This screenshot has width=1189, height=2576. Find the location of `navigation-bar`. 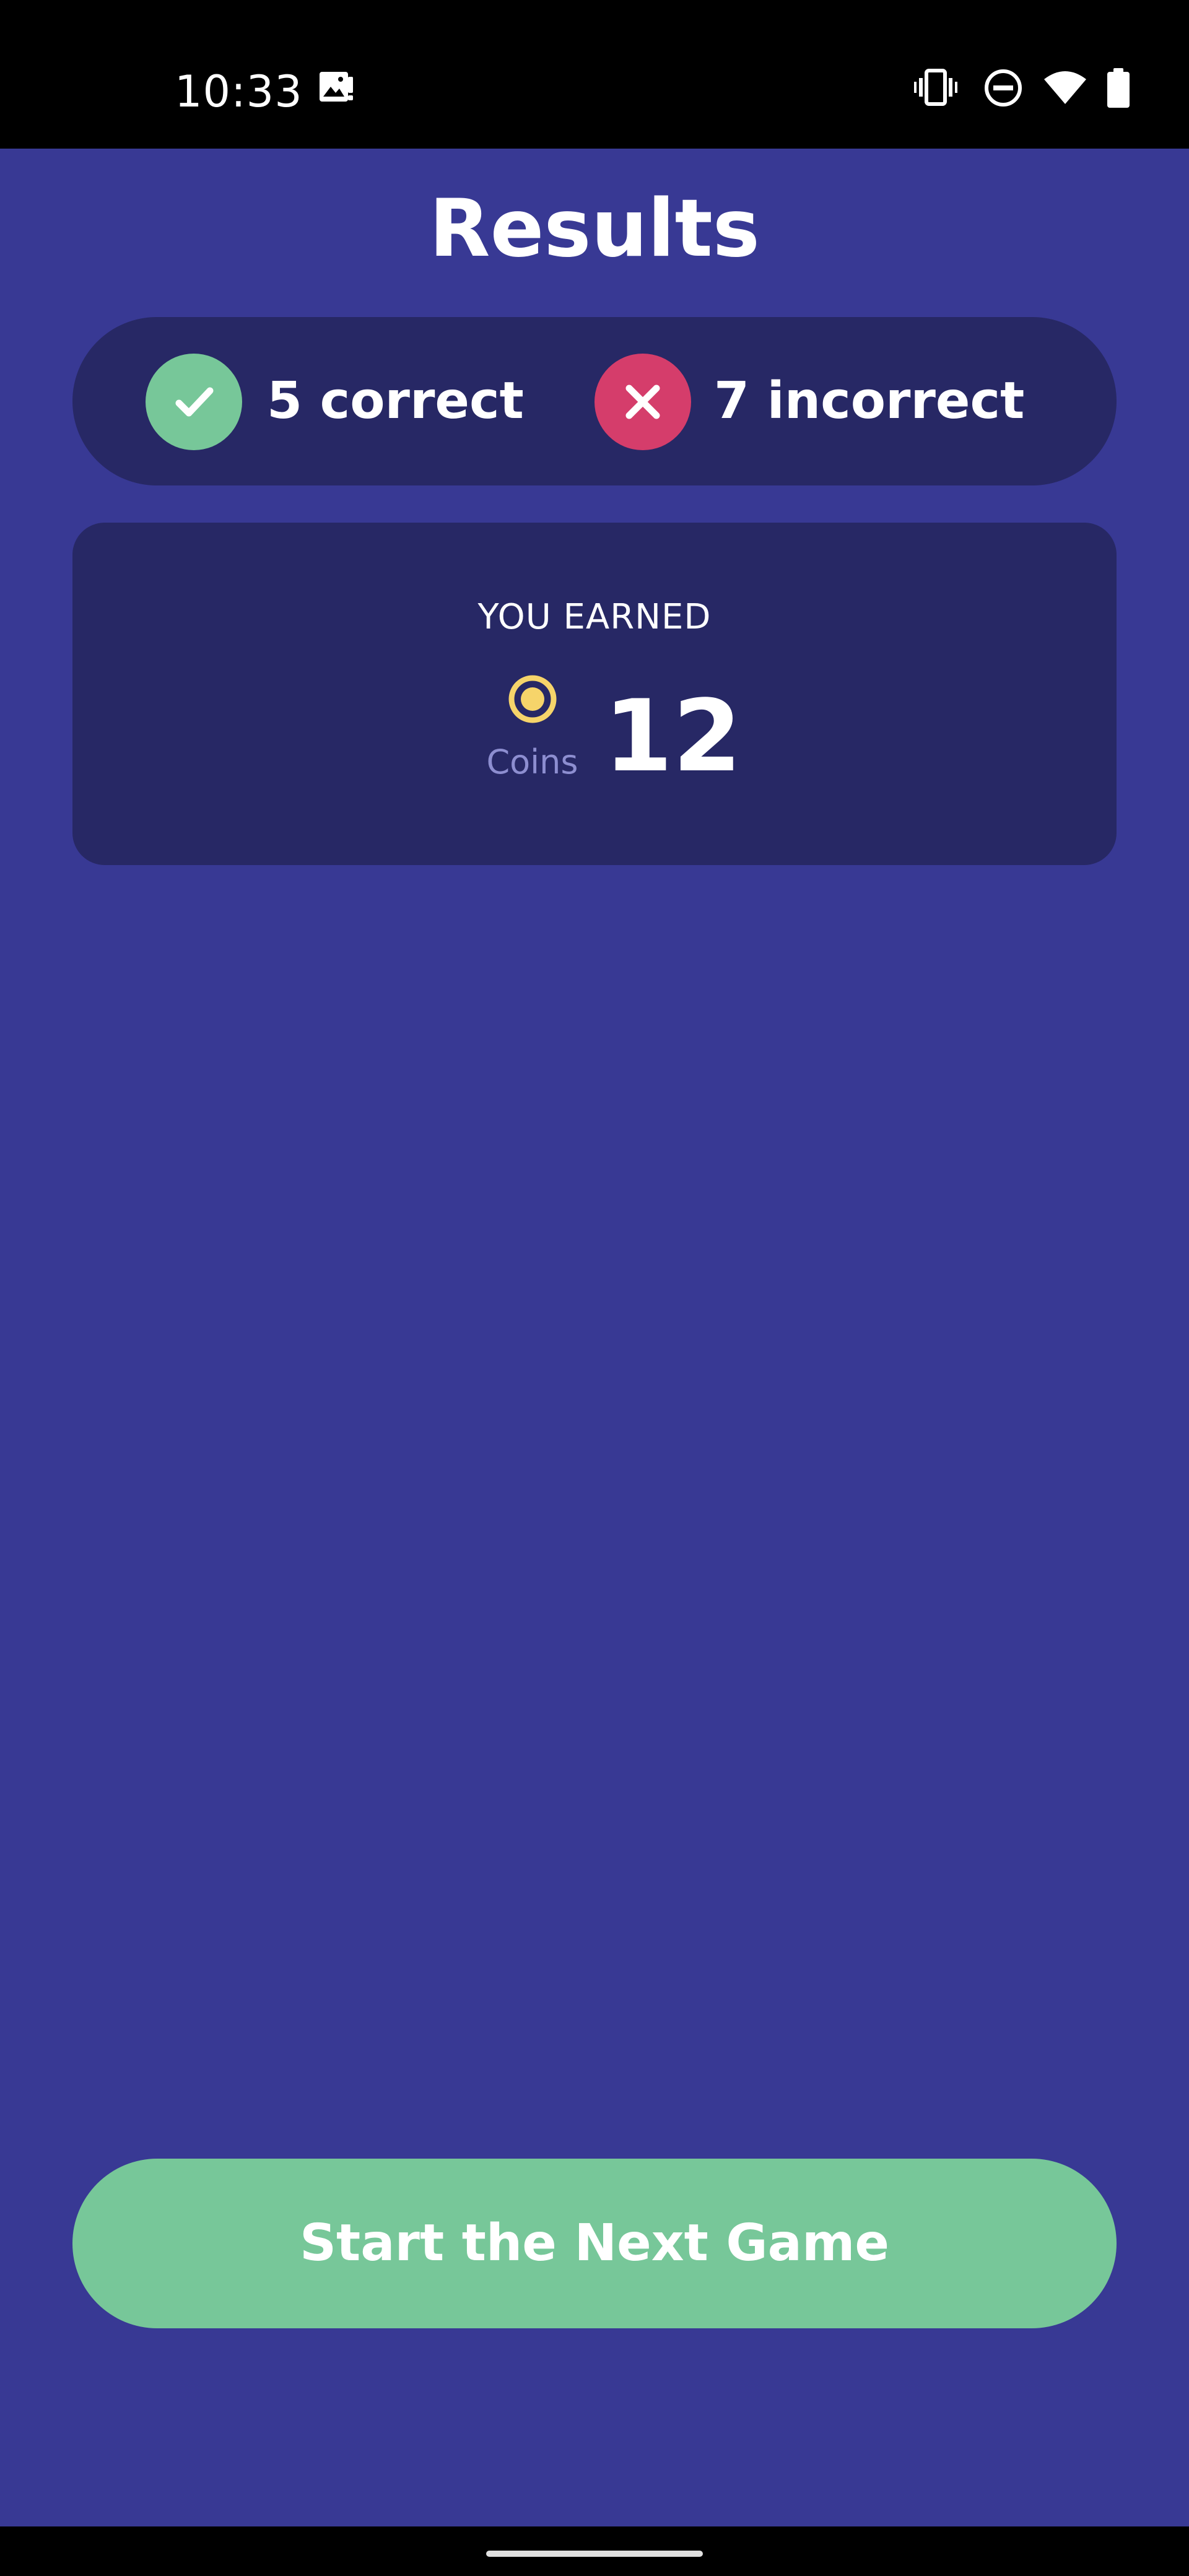

navigation-bar is located at coordinates (594, 2551).